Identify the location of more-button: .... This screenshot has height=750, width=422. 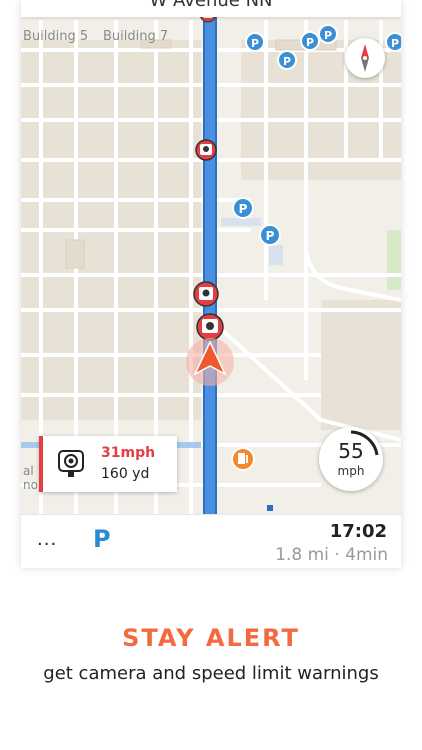
(47, 539).